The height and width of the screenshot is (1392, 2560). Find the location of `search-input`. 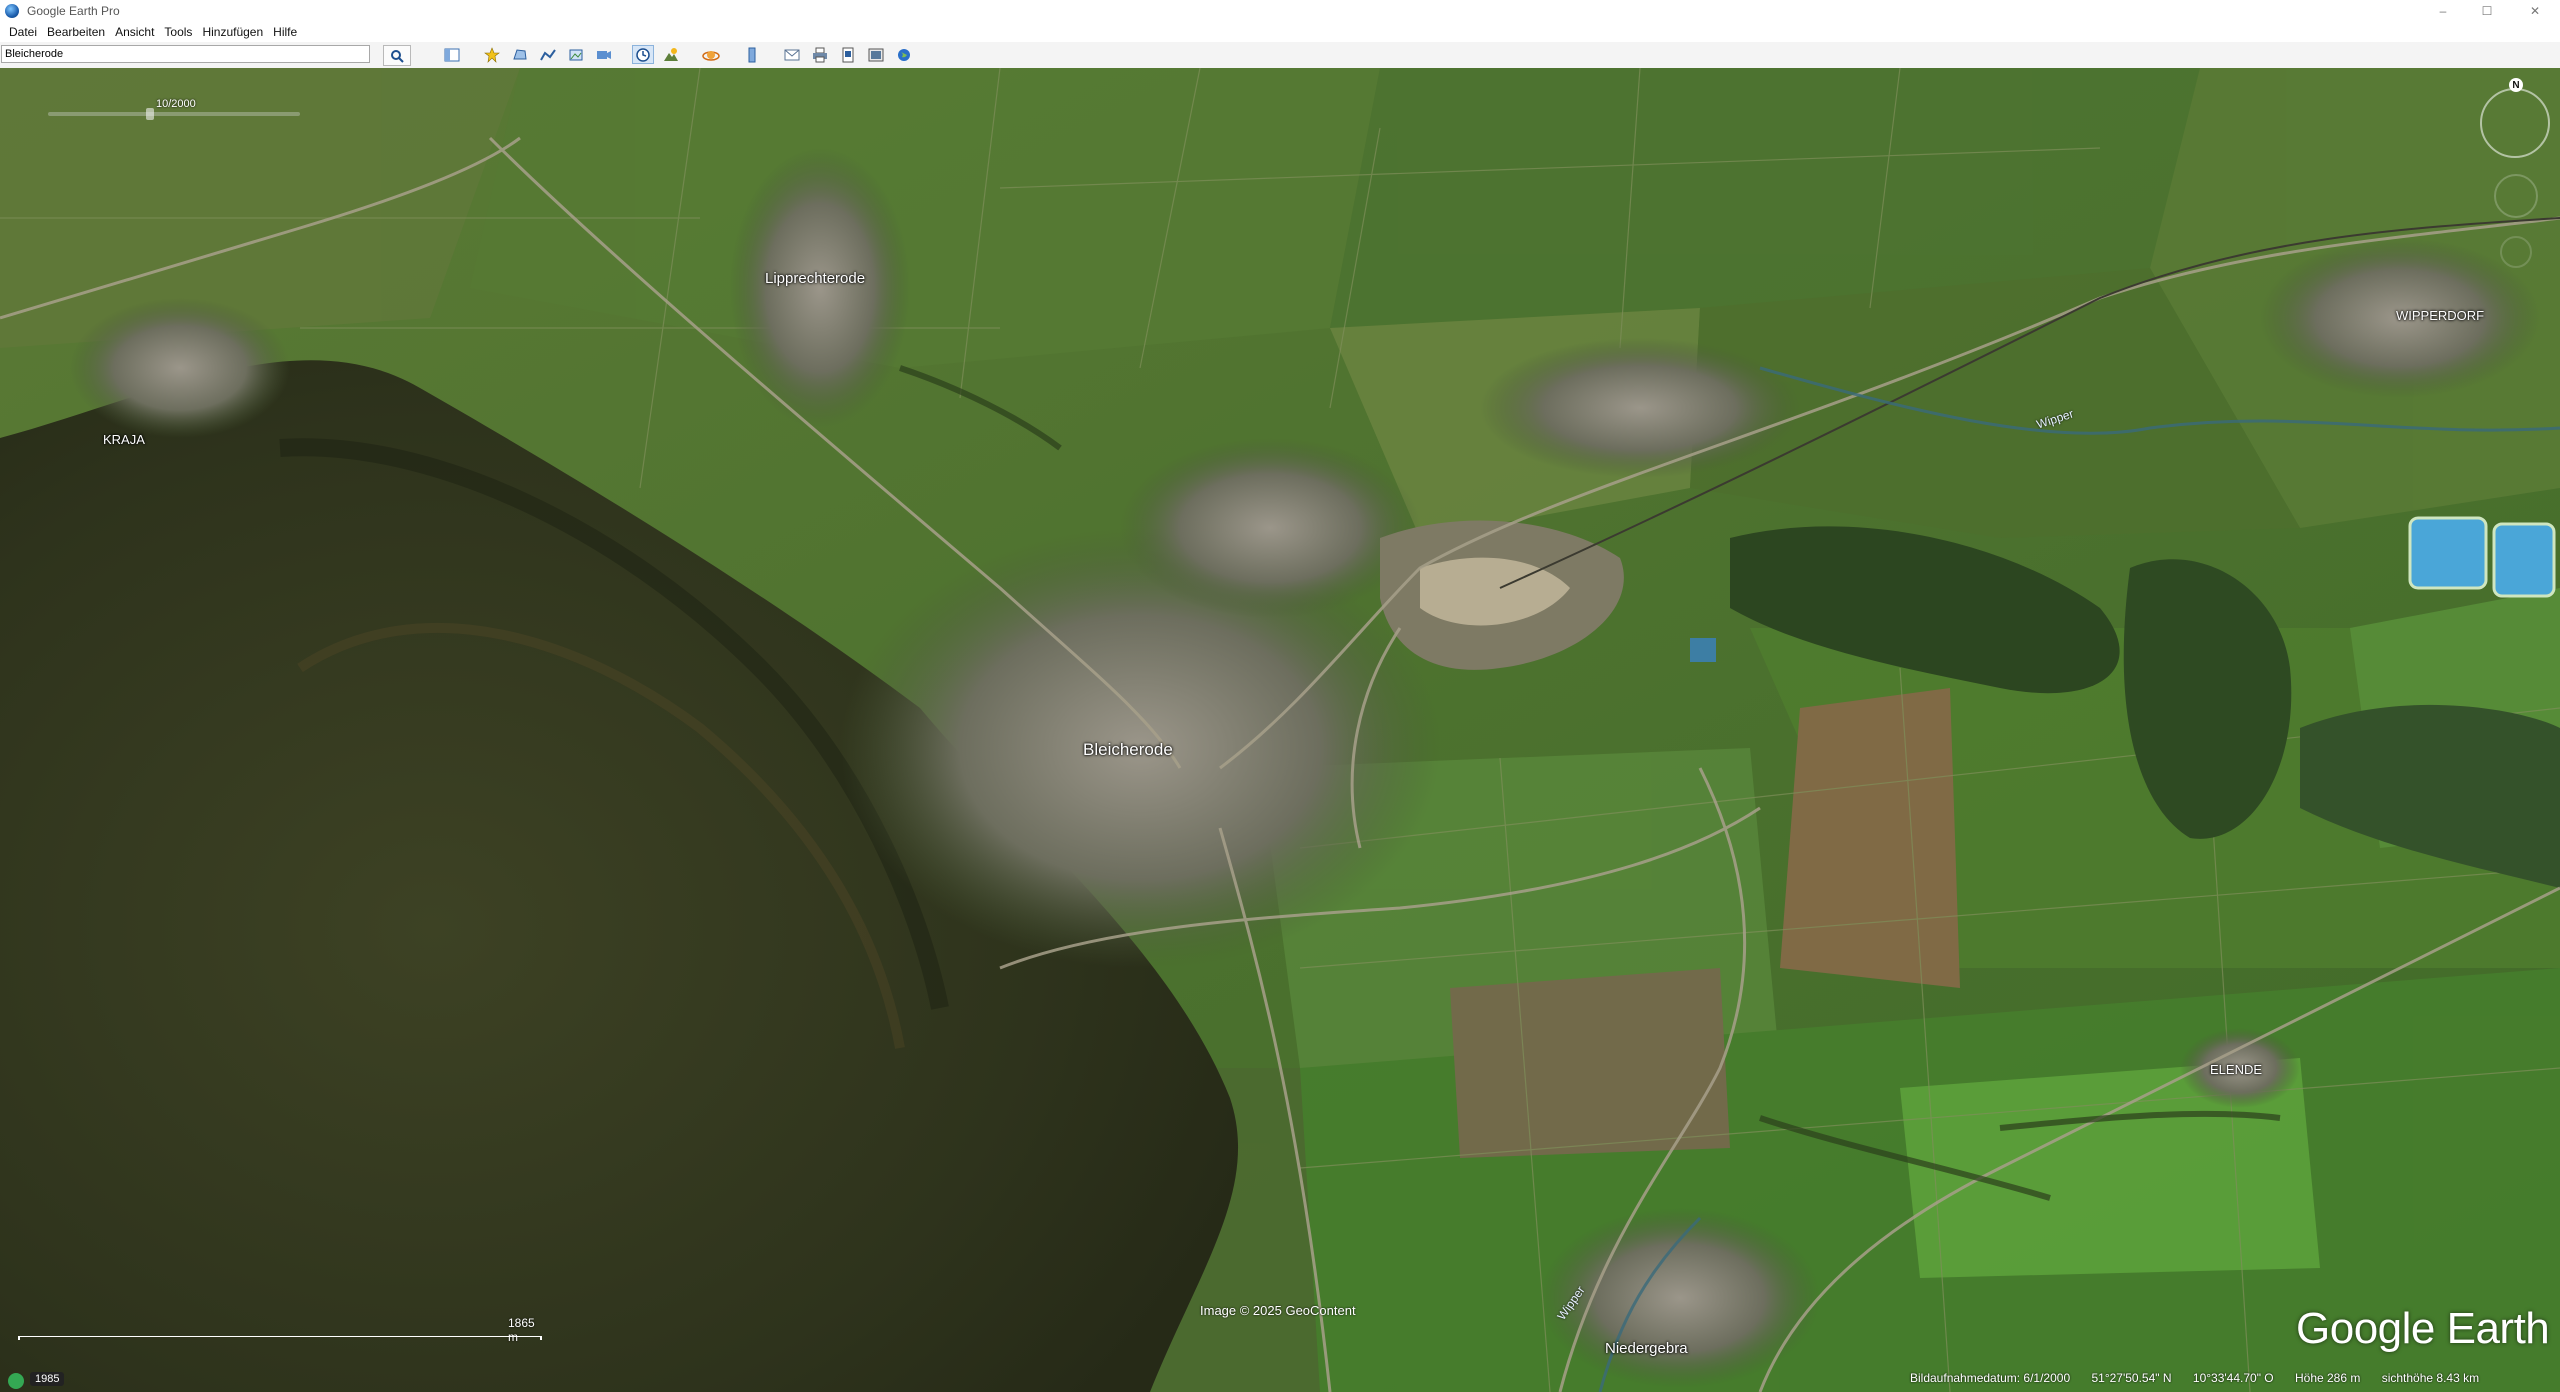

search-input is located at coordinates (185, 54).